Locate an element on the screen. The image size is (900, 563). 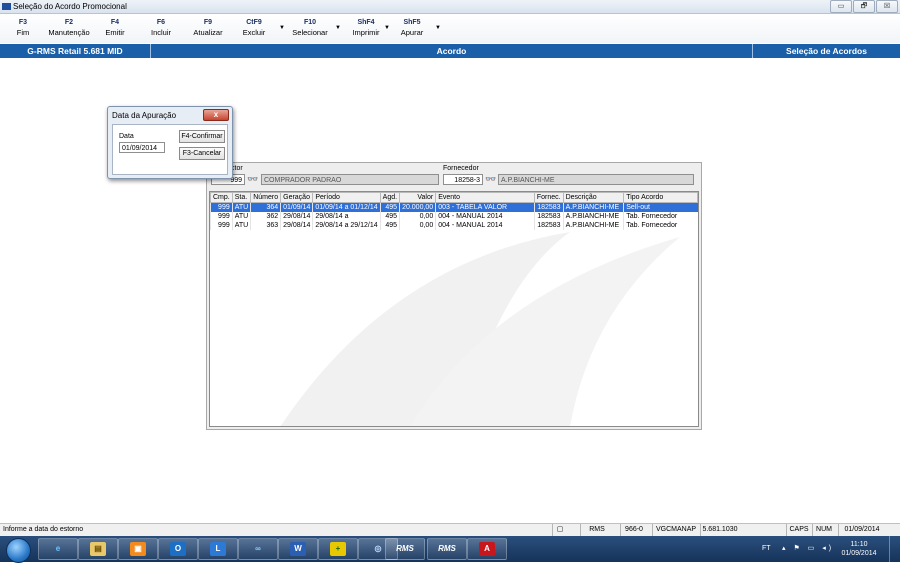
cell-valor: 20.000,00 is located at coordinates (417, 207).